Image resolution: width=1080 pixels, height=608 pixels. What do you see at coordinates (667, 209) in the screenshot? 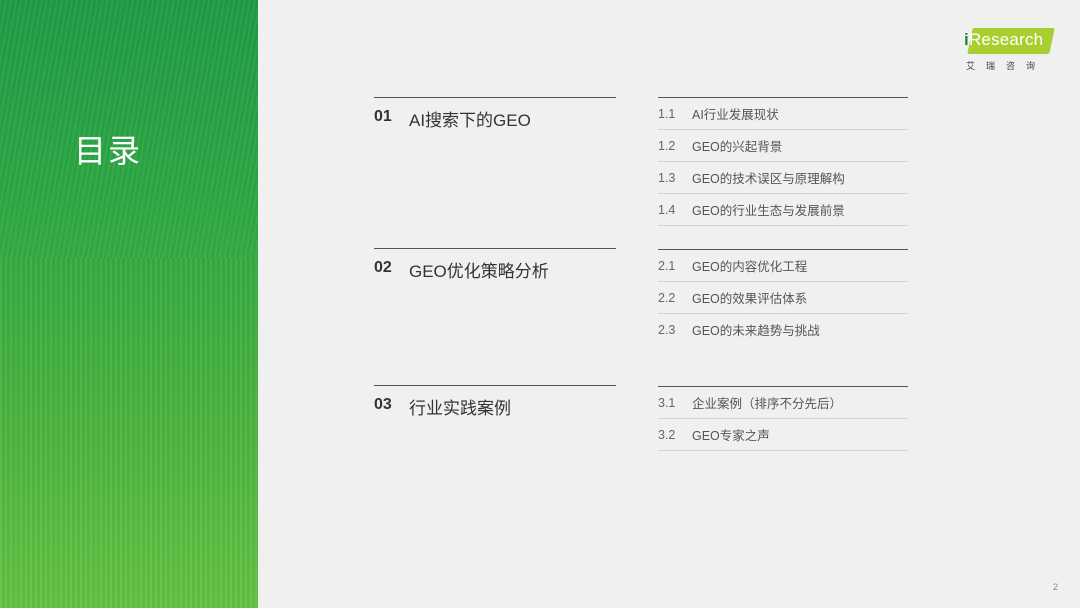
I see `item-number: 1.4` at bounding box center [667, 209].